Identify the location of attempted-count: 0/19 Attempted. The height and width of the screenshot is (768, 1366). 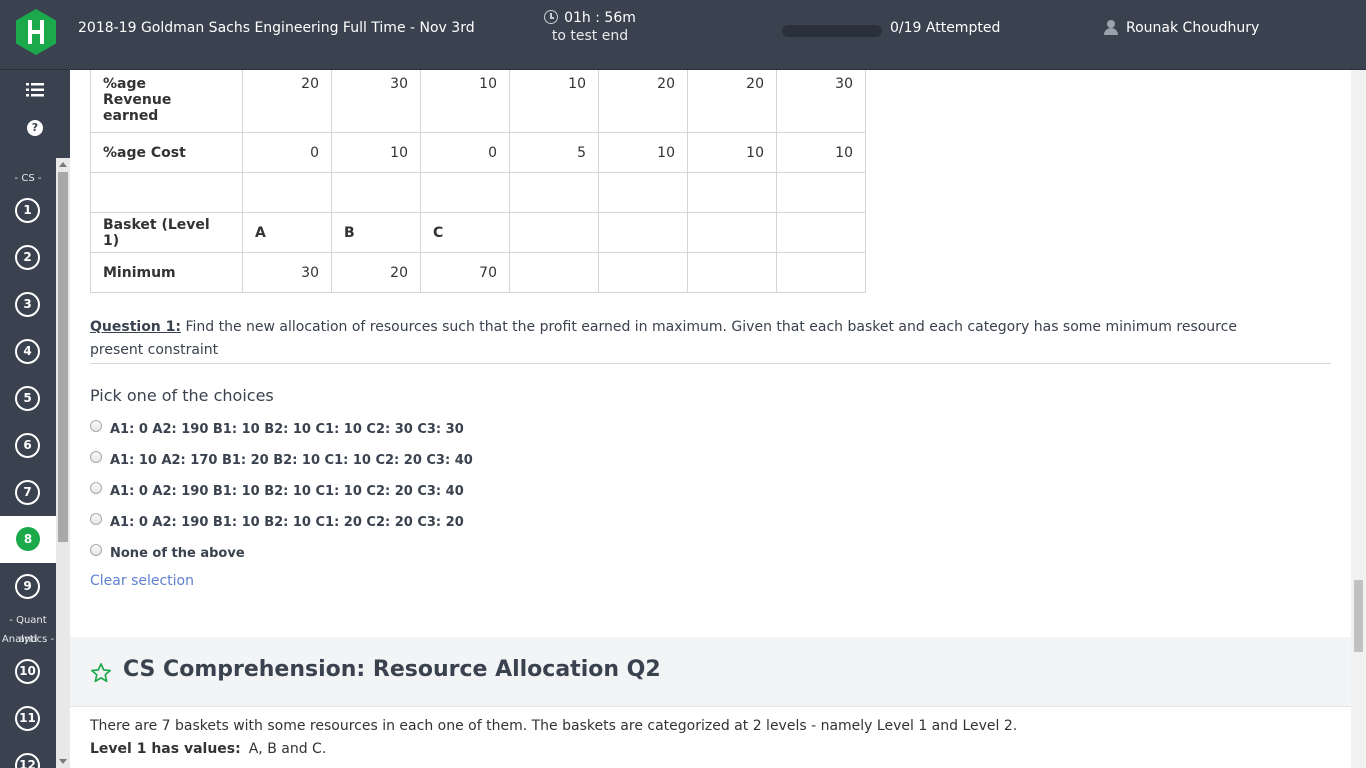
(945, 28).